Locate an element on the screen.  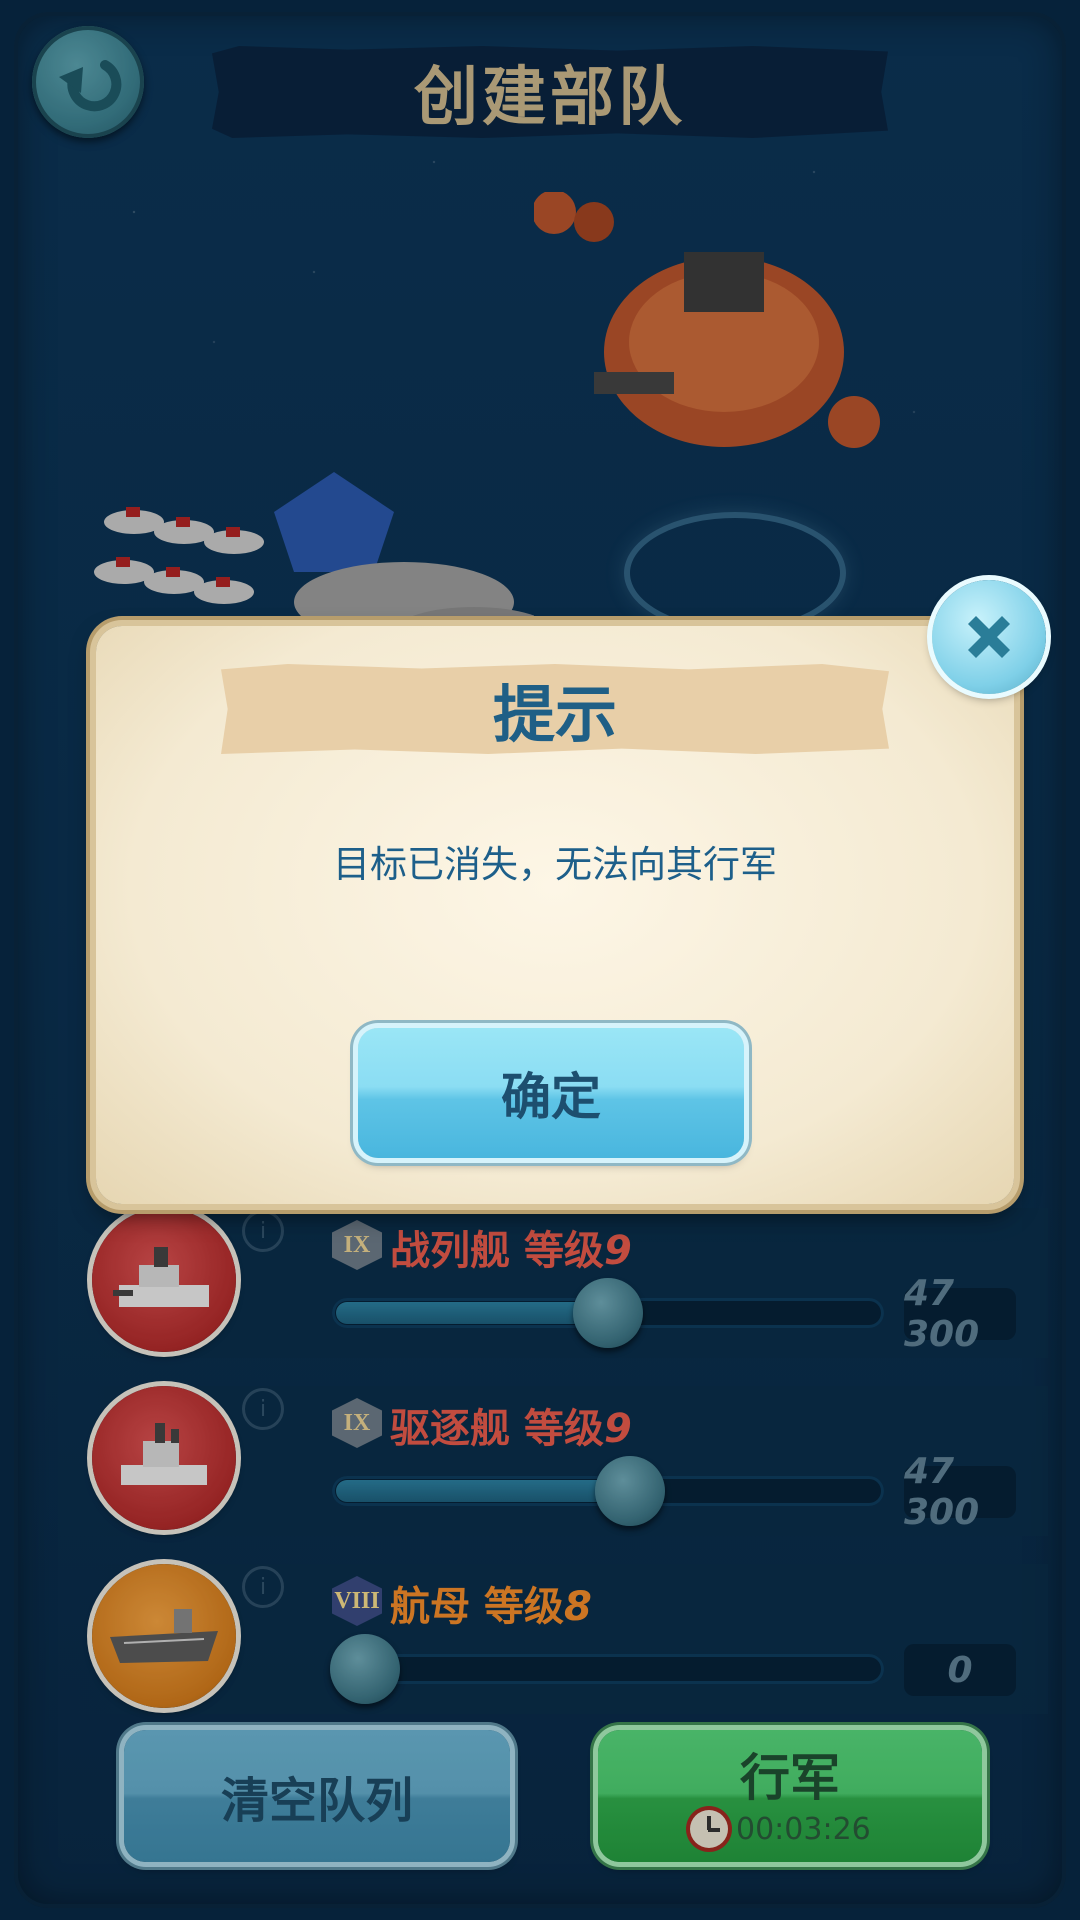
close-dialog-button is located at coordinates (989, 637).